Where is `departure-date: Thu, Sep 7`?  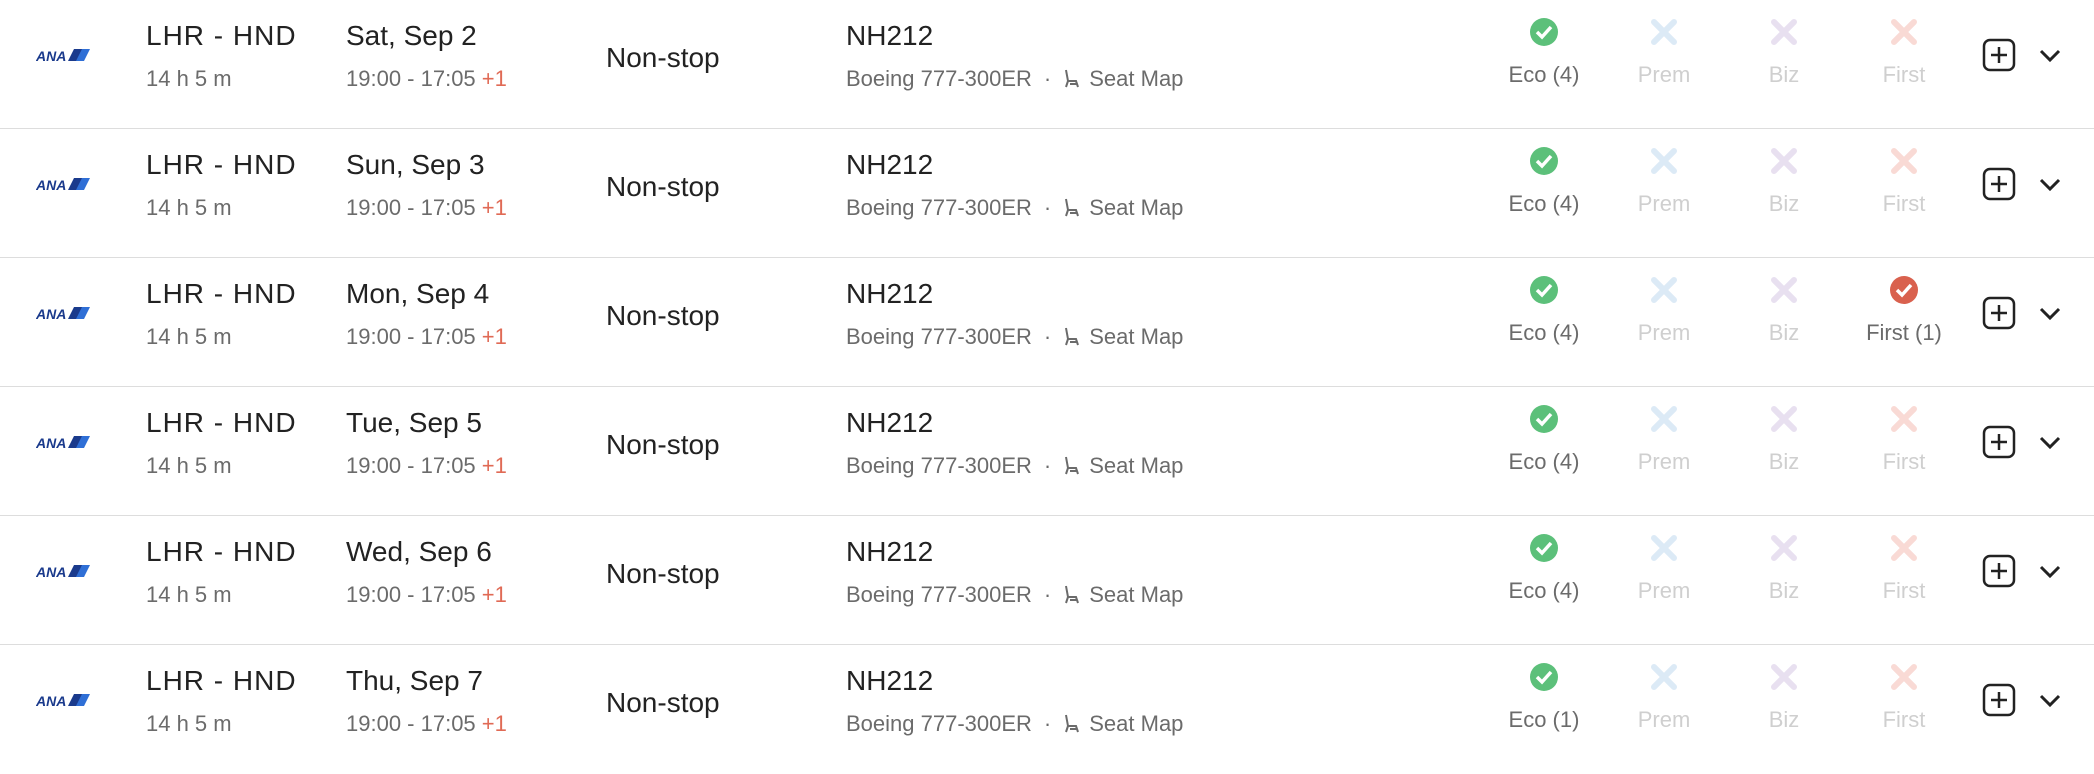 departure-date: Thu, Sep 7 is located at coordinates (414, 680).